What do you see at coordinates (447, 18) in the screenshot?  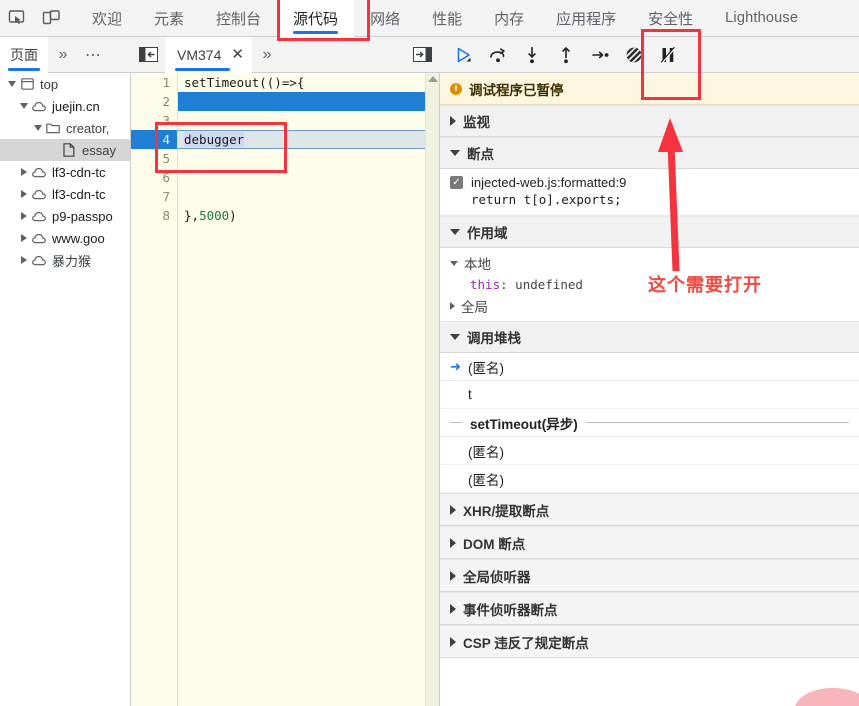 I see `tab-performance: 性能` at bounding box center [447, 18].